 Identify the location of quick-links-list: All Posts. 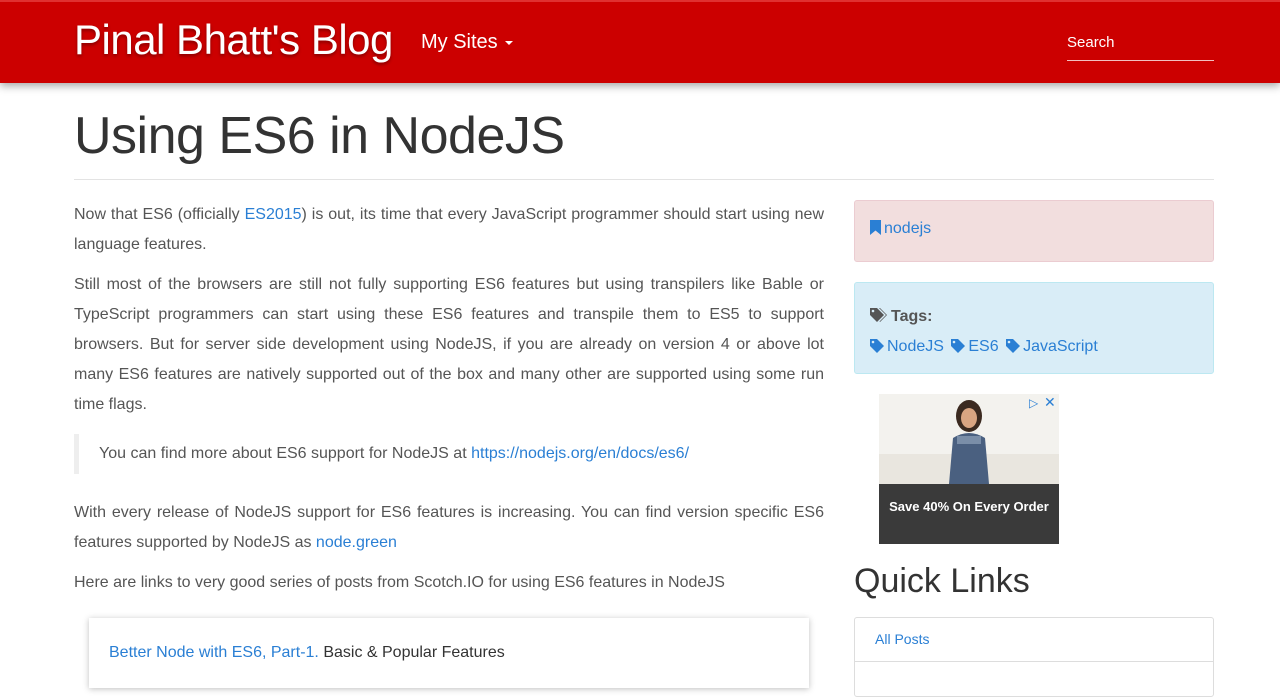
(1034, 657).